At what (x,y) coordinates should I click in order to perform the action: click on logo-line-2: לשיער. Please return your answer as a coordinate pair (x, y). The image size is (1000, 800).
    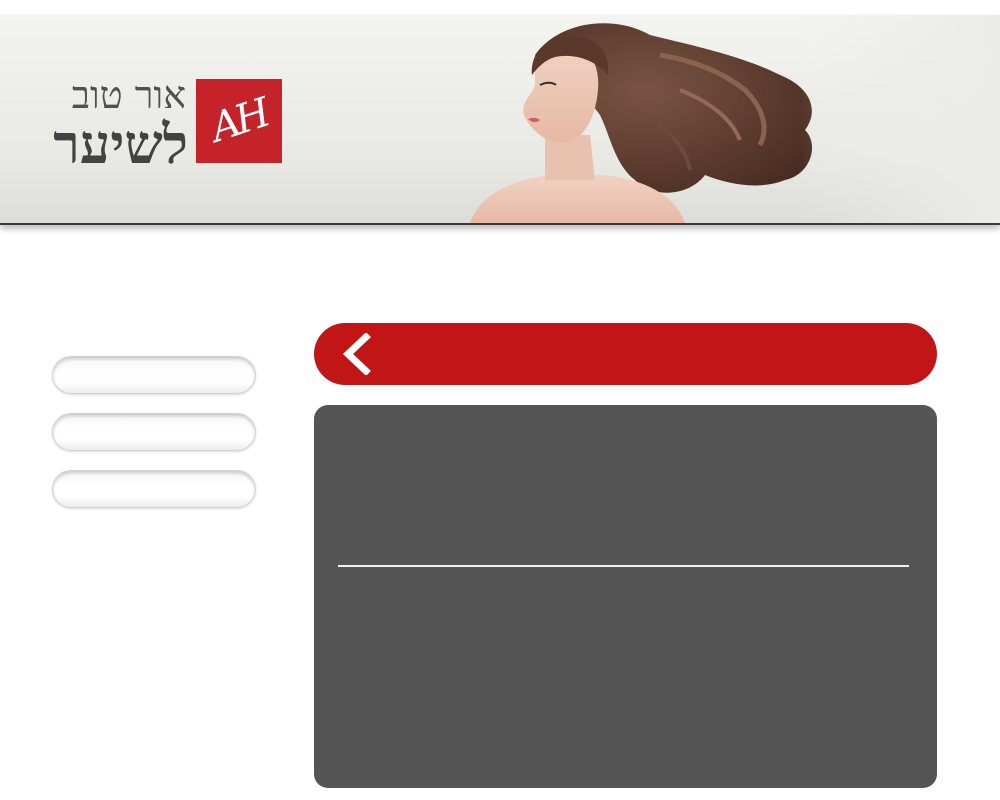
    Looking at the image, I should click on (120, 144).